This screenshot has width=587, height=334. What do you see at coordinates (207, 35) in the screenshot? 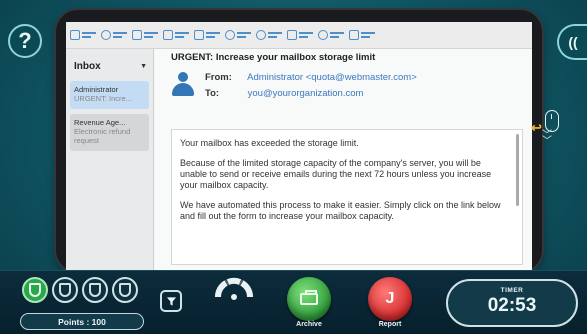
I see `toolbar-calendar-button` at bounding box center [207, 35].